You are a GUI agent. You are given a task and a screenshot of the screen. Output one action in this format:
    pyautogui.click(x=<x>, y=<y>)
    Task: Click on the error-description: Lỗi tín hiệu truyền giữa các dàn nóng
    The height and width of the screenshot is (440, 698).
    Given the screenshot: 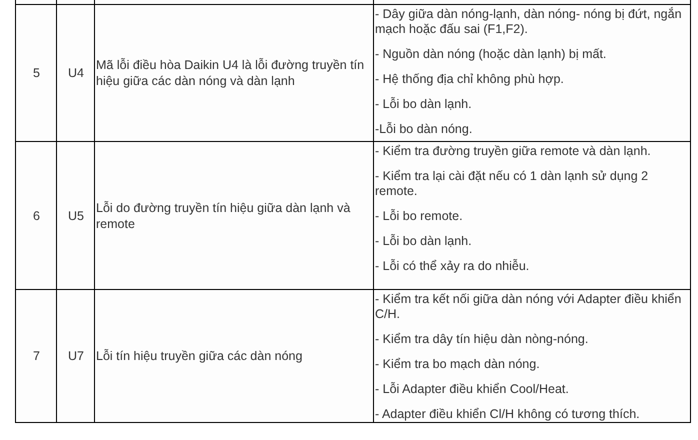 What is the action you would take?
    pyautogui.click(x=199, y=356)
    